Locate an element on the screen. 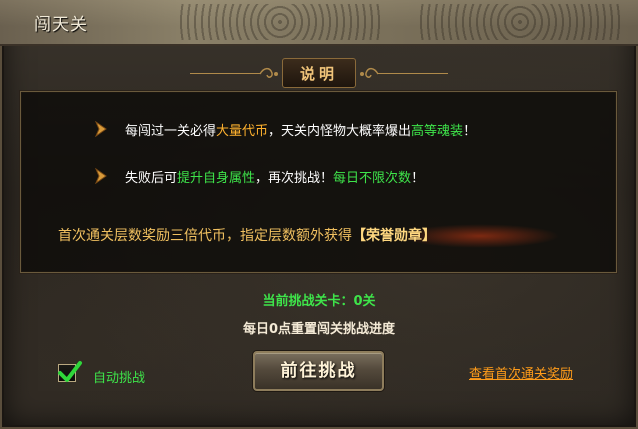 The image size is (638, 429). auto-challenge-label: 自动挑战 is located at coordinates (119, 376).